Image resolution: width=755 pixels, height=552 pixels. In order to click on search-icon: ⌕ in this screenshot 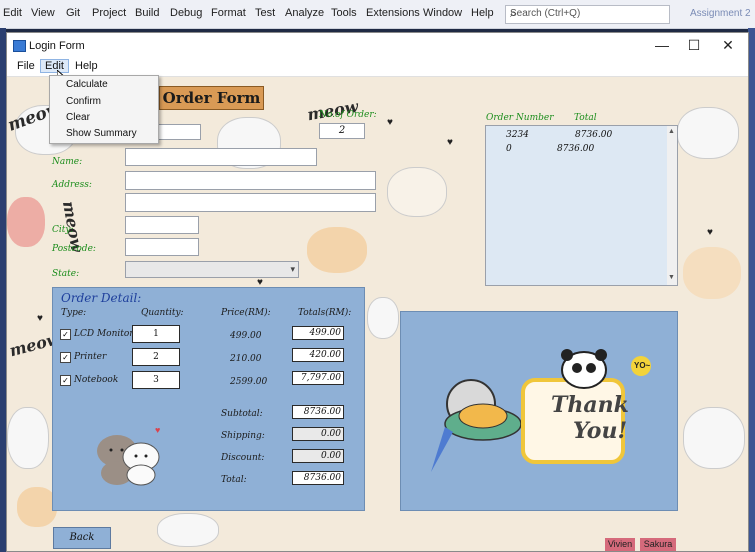, I will do `click(513, 13)`.